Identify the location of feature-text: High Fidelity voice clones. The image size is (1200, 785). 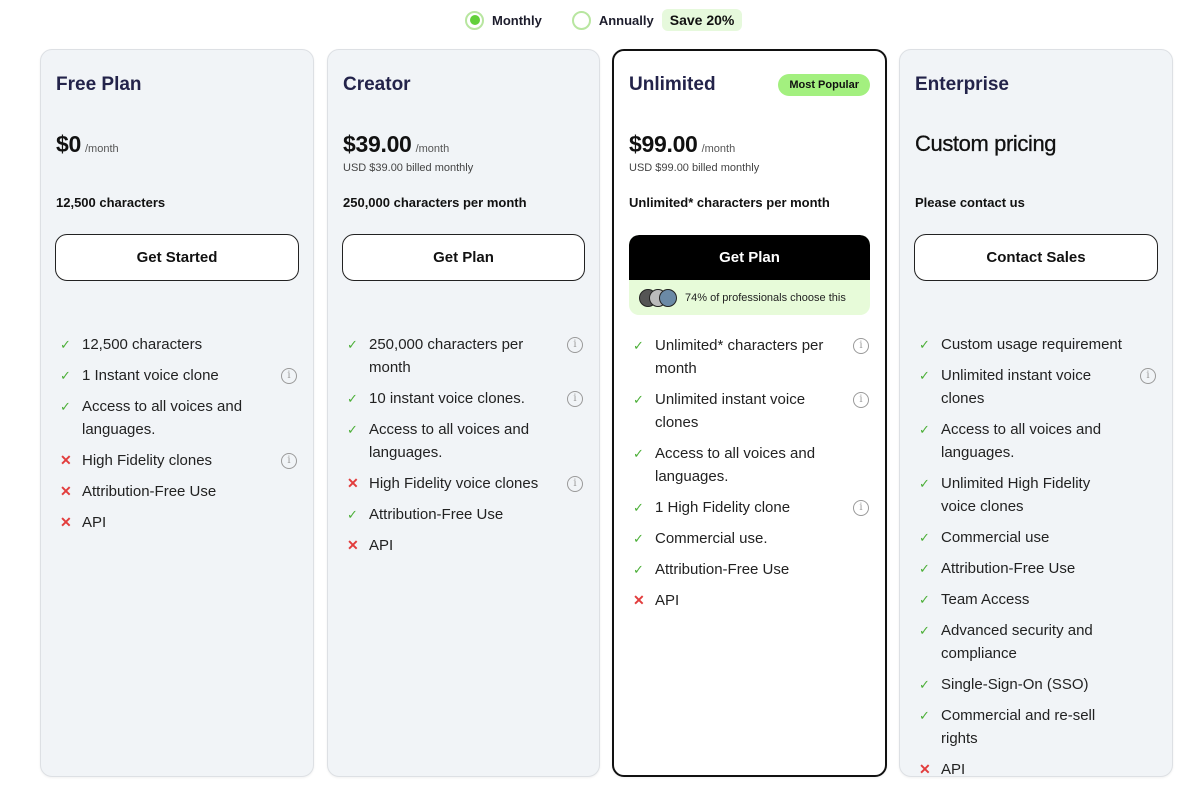
(454, 483).